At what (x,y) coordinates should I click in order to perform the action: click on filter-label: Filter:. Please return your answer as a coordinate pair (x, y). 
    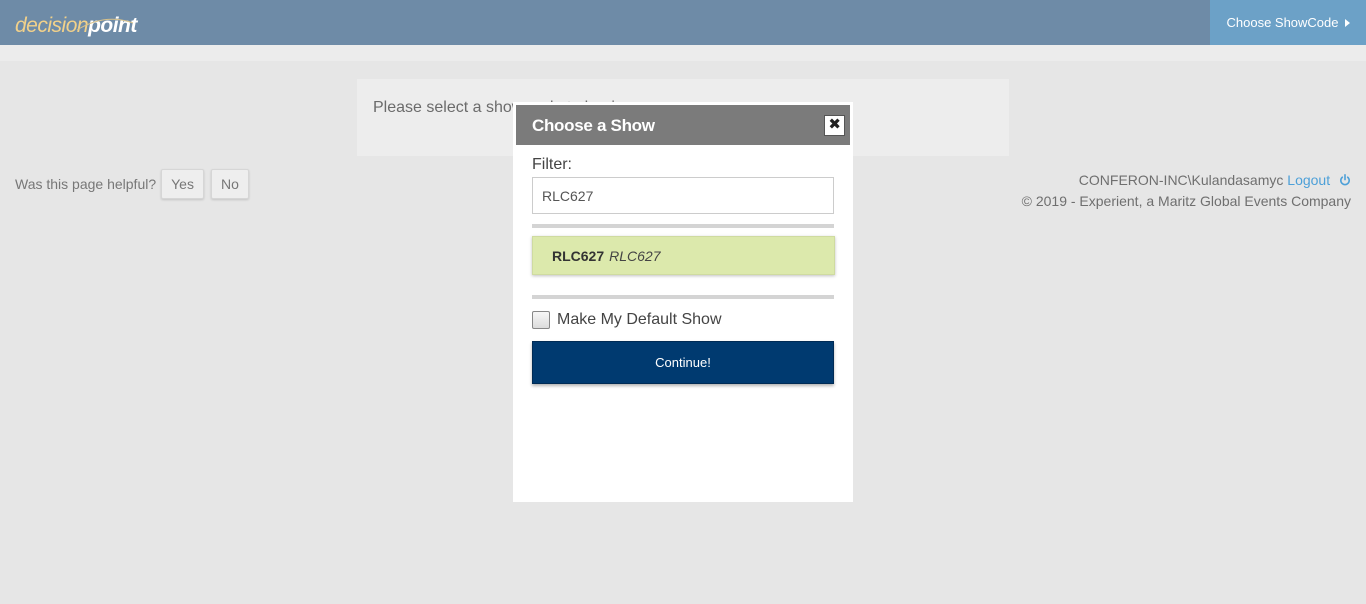
    Looking at the image, I should click on (552, 164).